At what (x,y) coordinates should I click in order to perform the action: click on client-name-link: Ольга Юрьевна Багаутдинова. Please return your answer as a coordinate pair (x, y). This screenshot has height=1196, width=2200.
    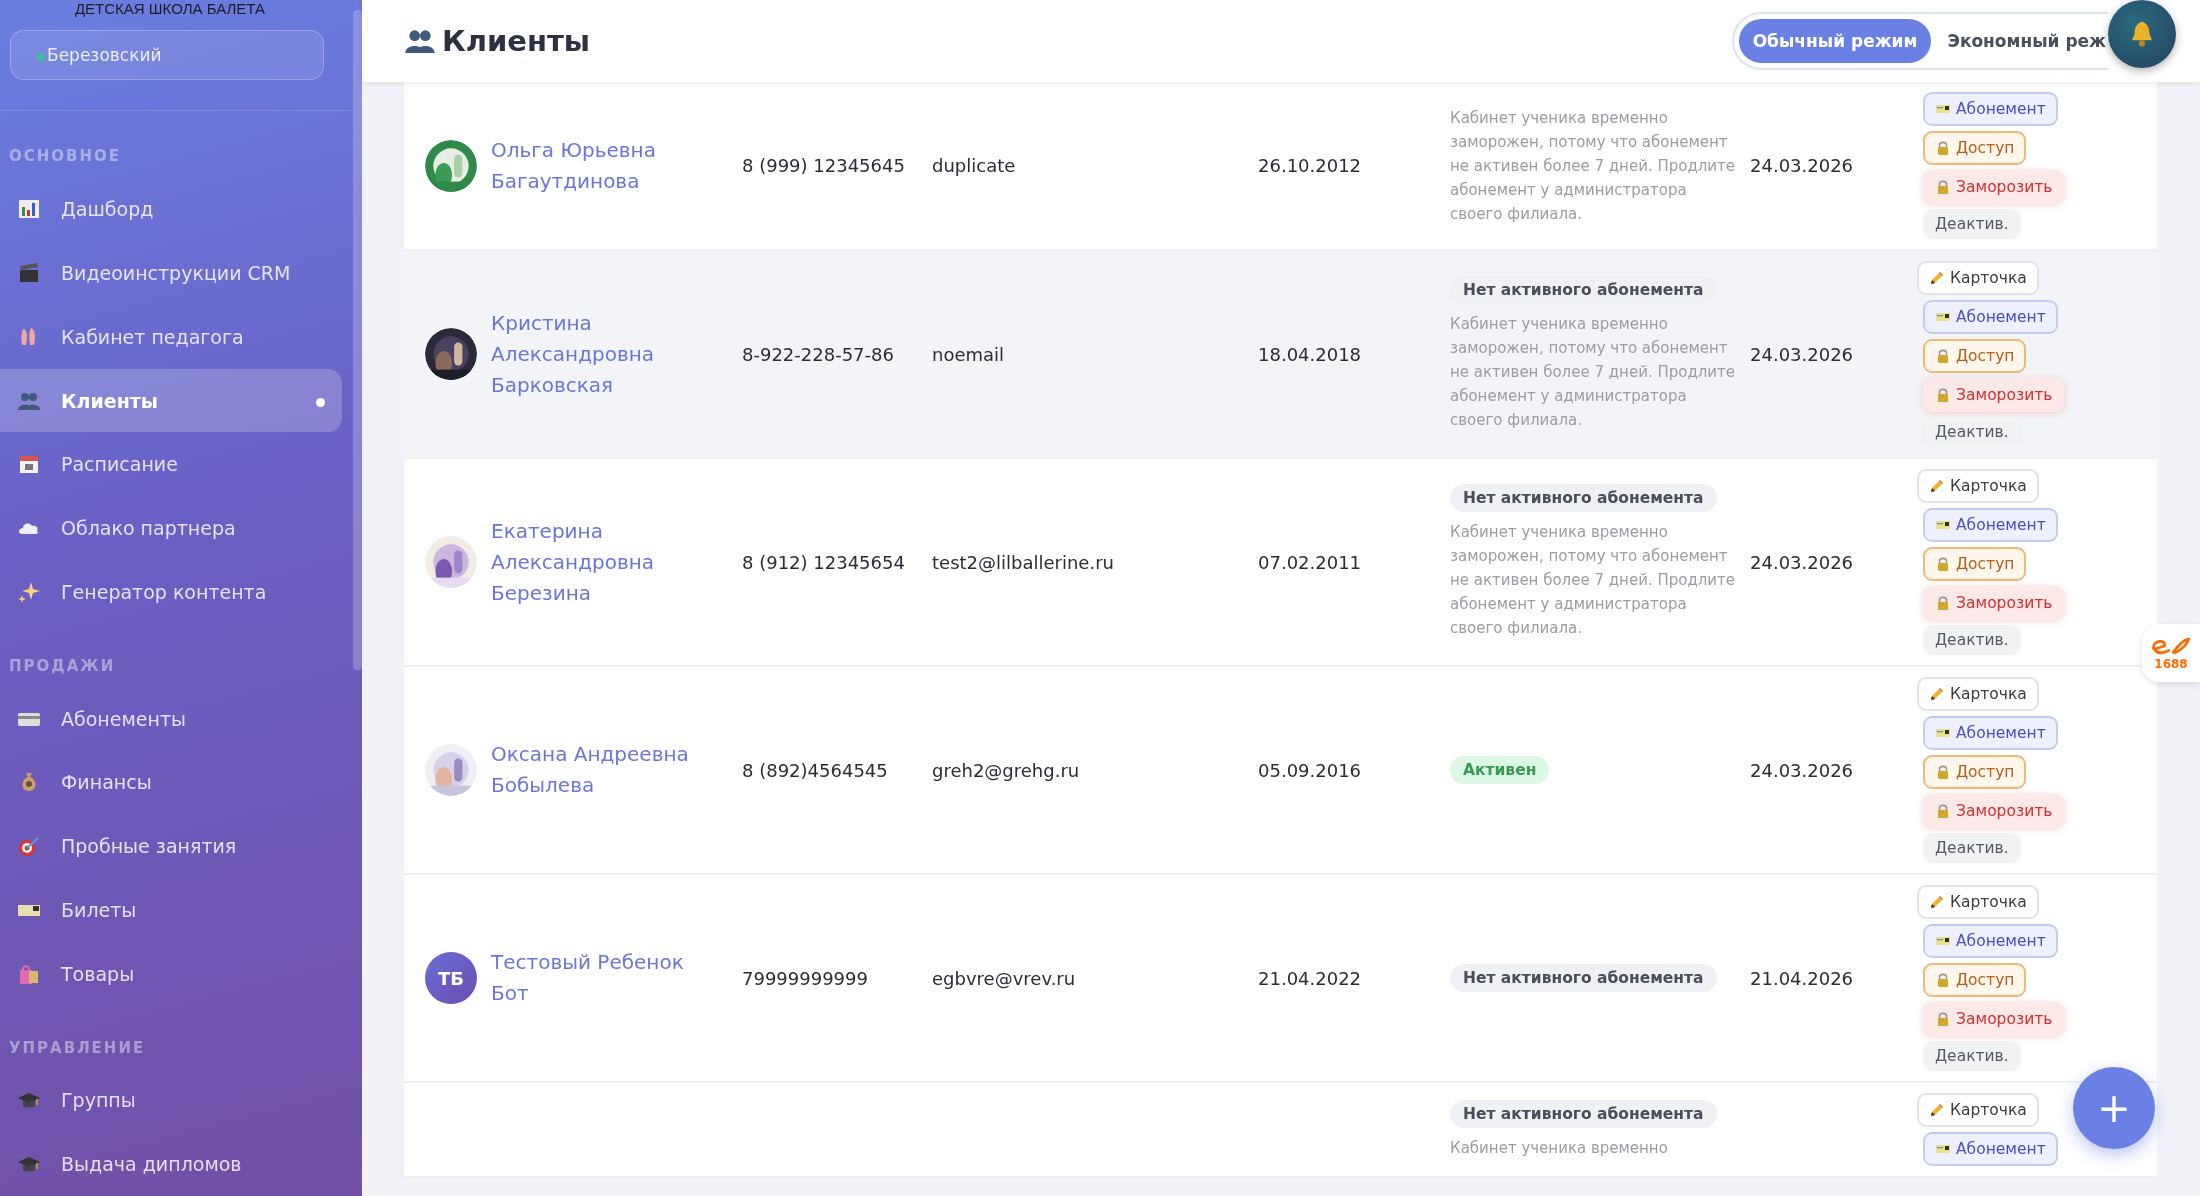
    Looking at the image, I should click on (591, 165).